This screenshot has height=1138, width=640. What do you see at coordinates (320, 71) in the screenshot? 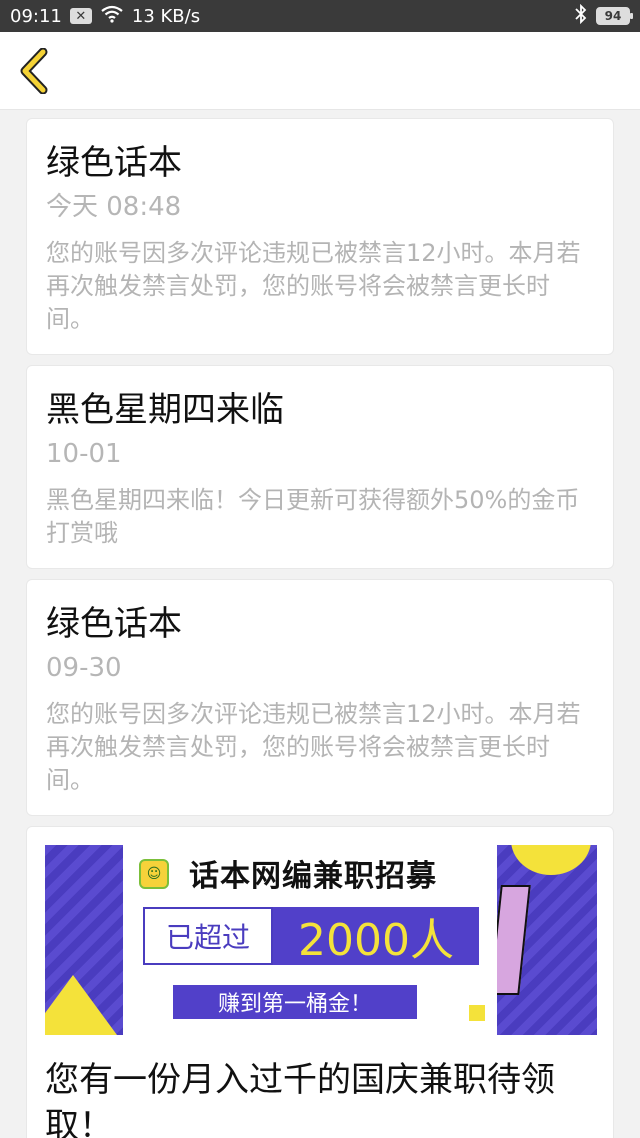
I see `header` at bounding box center [320, 71].